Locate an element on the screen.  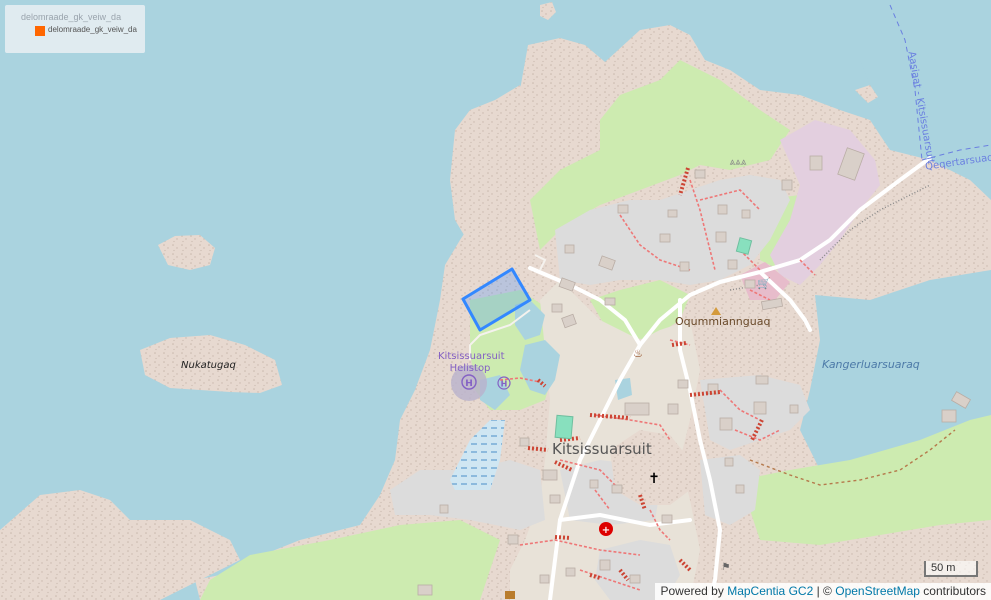
shop-icon: 🛒 is located at coordinates (764, 283).